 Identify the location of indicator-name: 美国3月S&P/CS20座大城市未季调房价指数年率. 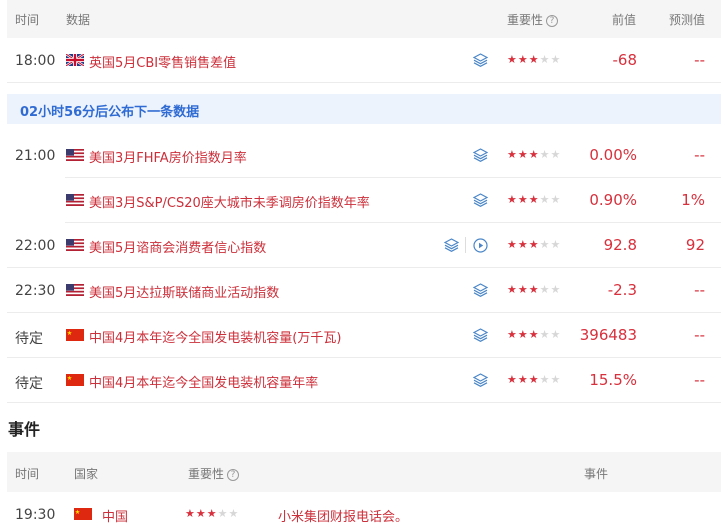
(229, 201).